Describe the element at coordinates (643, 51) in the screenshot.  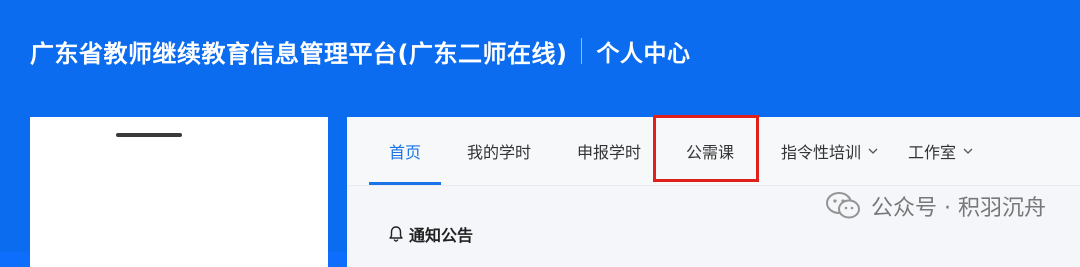
I see `section-title: 个人中心` at that location.